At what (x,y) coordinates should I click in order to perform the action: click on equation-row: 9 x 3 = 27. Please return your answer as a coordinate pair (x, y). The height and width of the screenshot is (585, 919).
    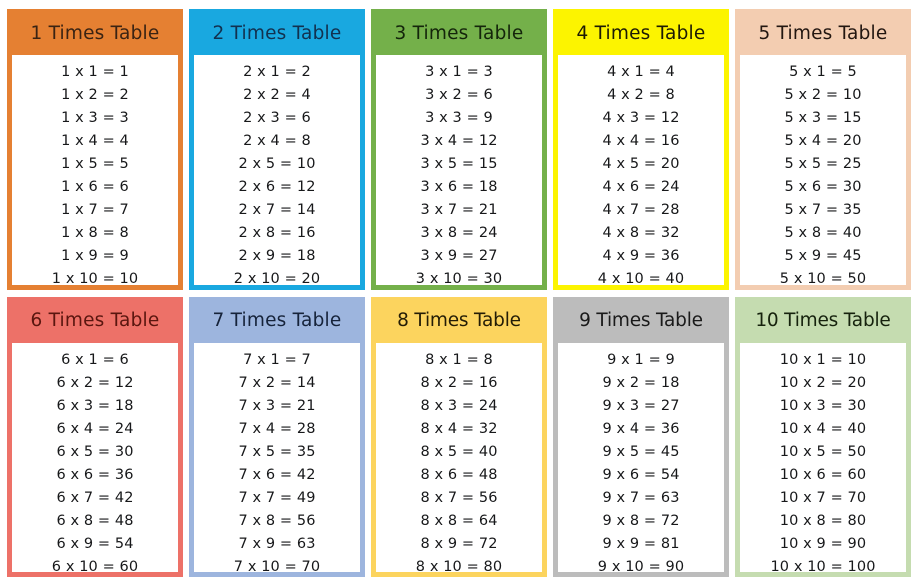
    Looking at the image, I should click on (641, 405).